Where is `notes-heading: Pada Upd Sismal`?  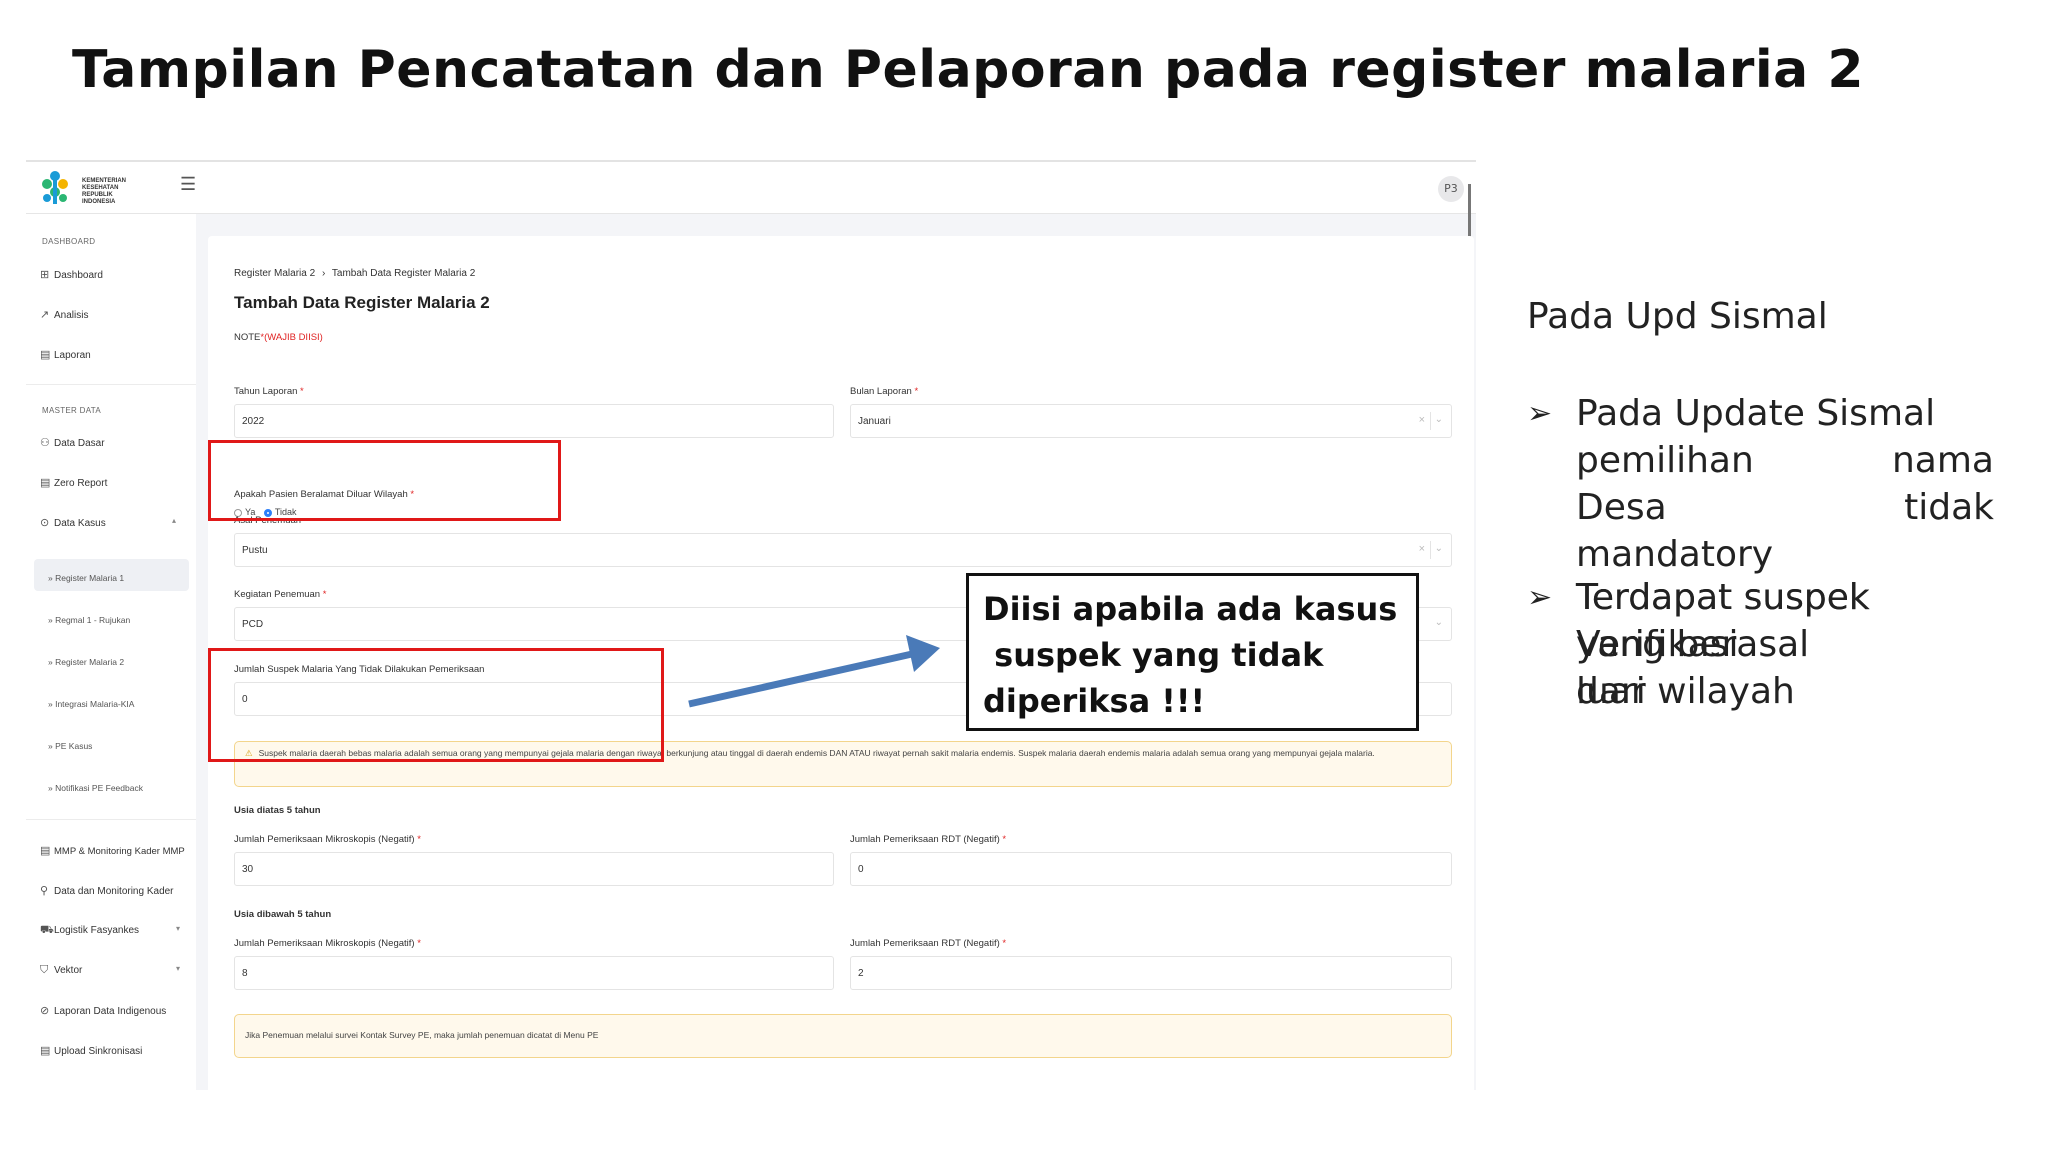
notes-heading: Pada Upd Sismal is located at coordinates (1677, 316).